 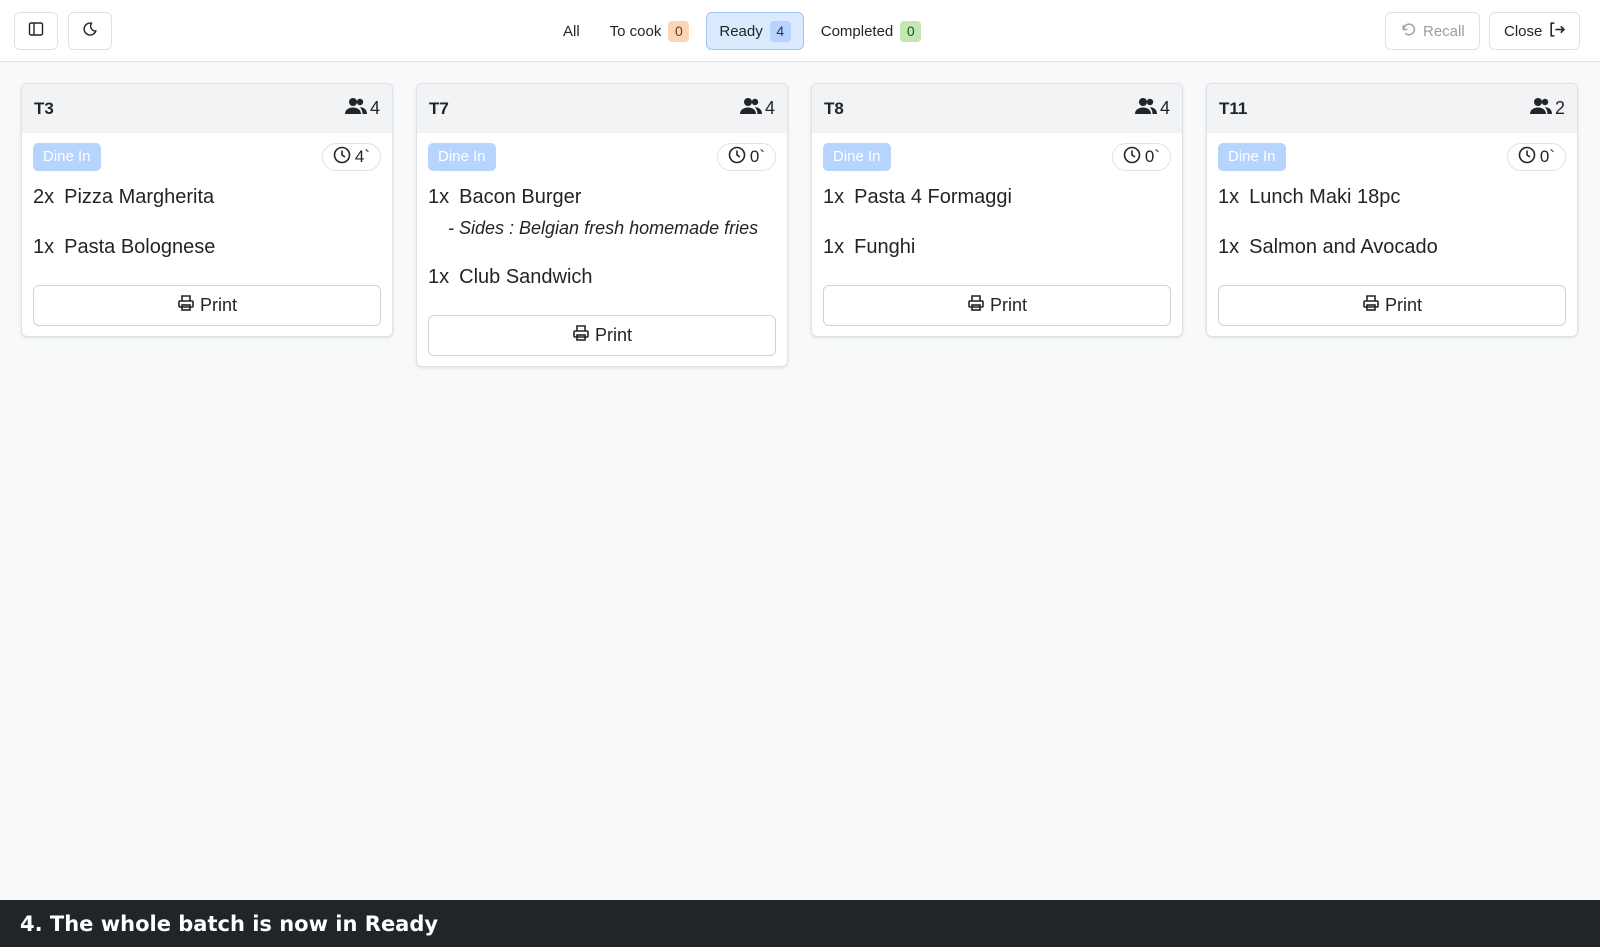 What do you see at coordinates (207, 108) in the screenshot?
I see `order-card-header: T3 4` at bounding box center [207, 108].